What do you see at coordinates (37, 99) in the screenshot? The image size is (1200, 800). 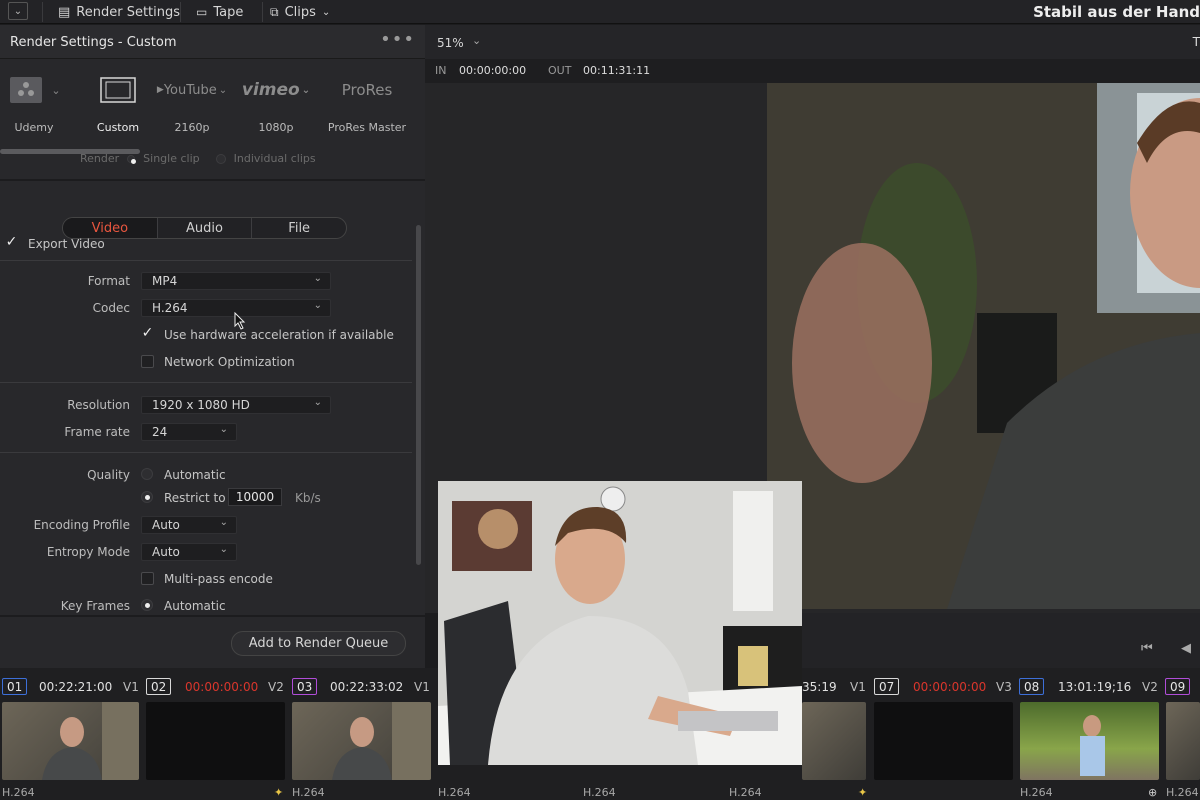 I see `preset-udemy: ⌄ Udemy` at bounding box center [37, 99].